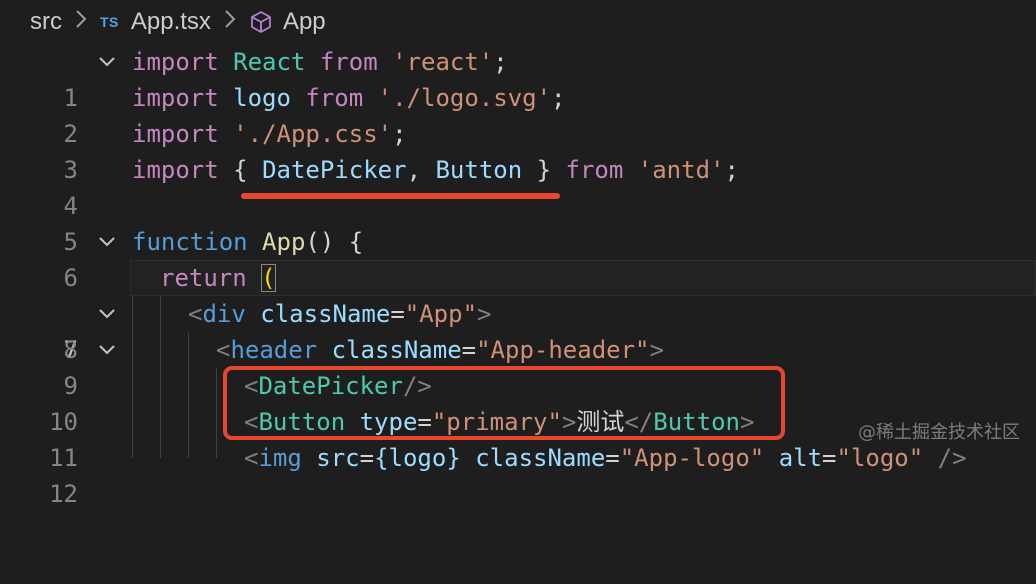  Describe the element at coordinates (880, 458) in the screenshot. I see `code-token: "logo"` at that location.